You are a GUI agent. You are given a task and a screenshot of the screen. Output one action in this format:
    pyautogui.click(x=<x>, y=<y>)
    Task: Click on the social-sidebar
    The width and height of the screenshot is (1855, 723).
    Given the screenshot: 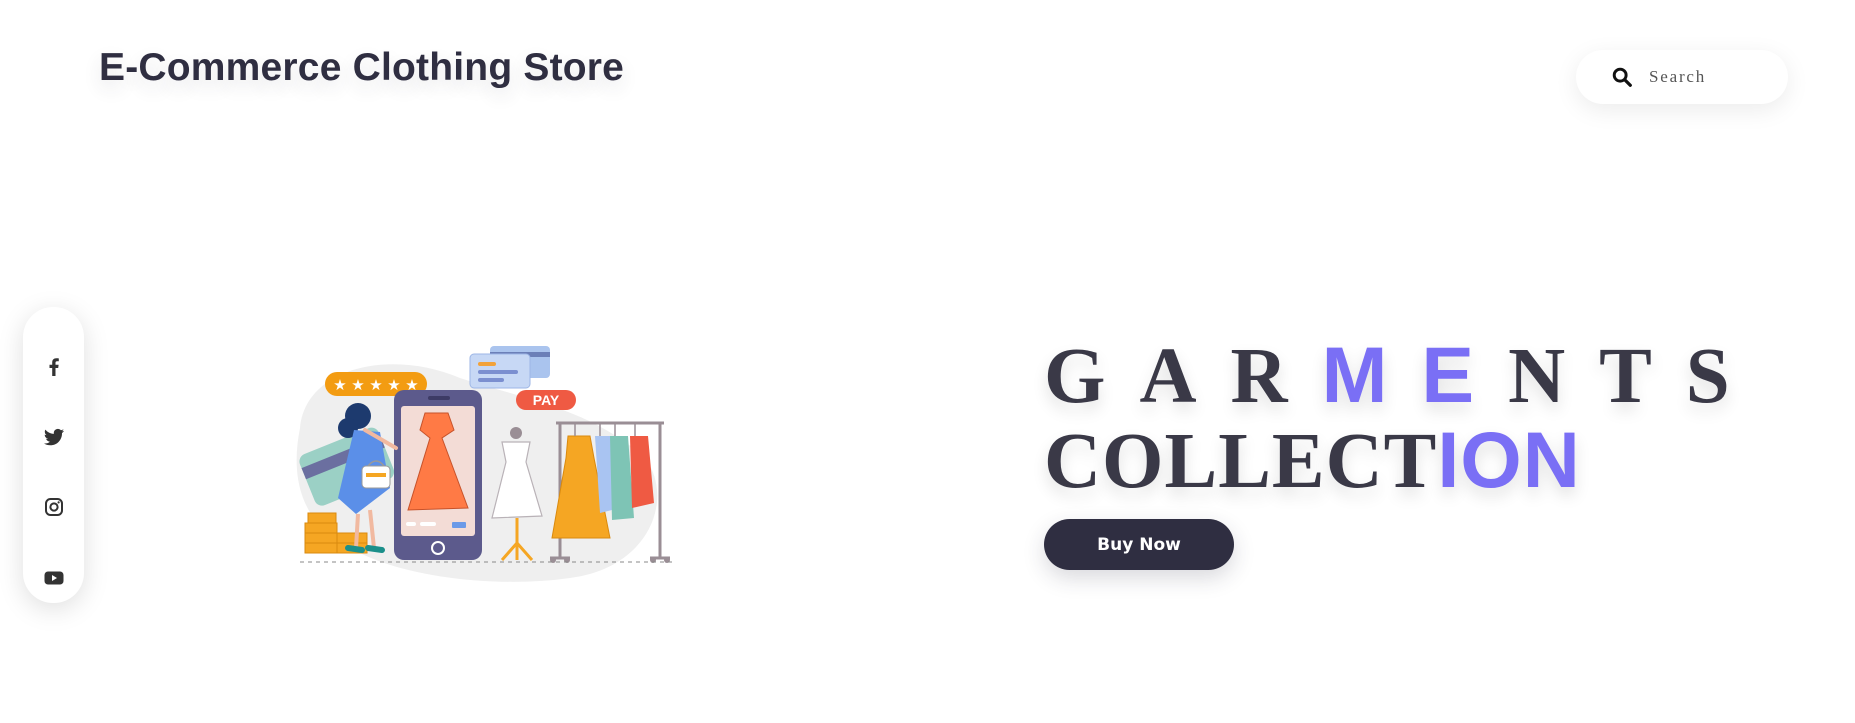 What is the action you would take?
    pyautogui.click(x=53, y=455)
    